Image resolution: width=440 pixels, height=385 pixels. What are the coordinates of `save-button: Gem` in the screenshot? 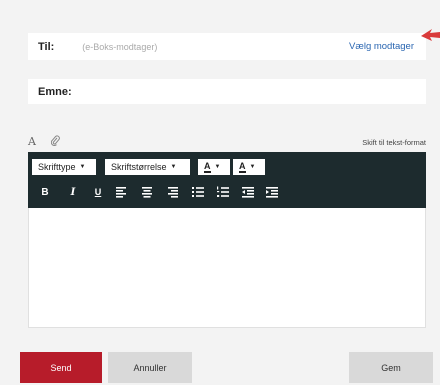 It's located at (391, 367).